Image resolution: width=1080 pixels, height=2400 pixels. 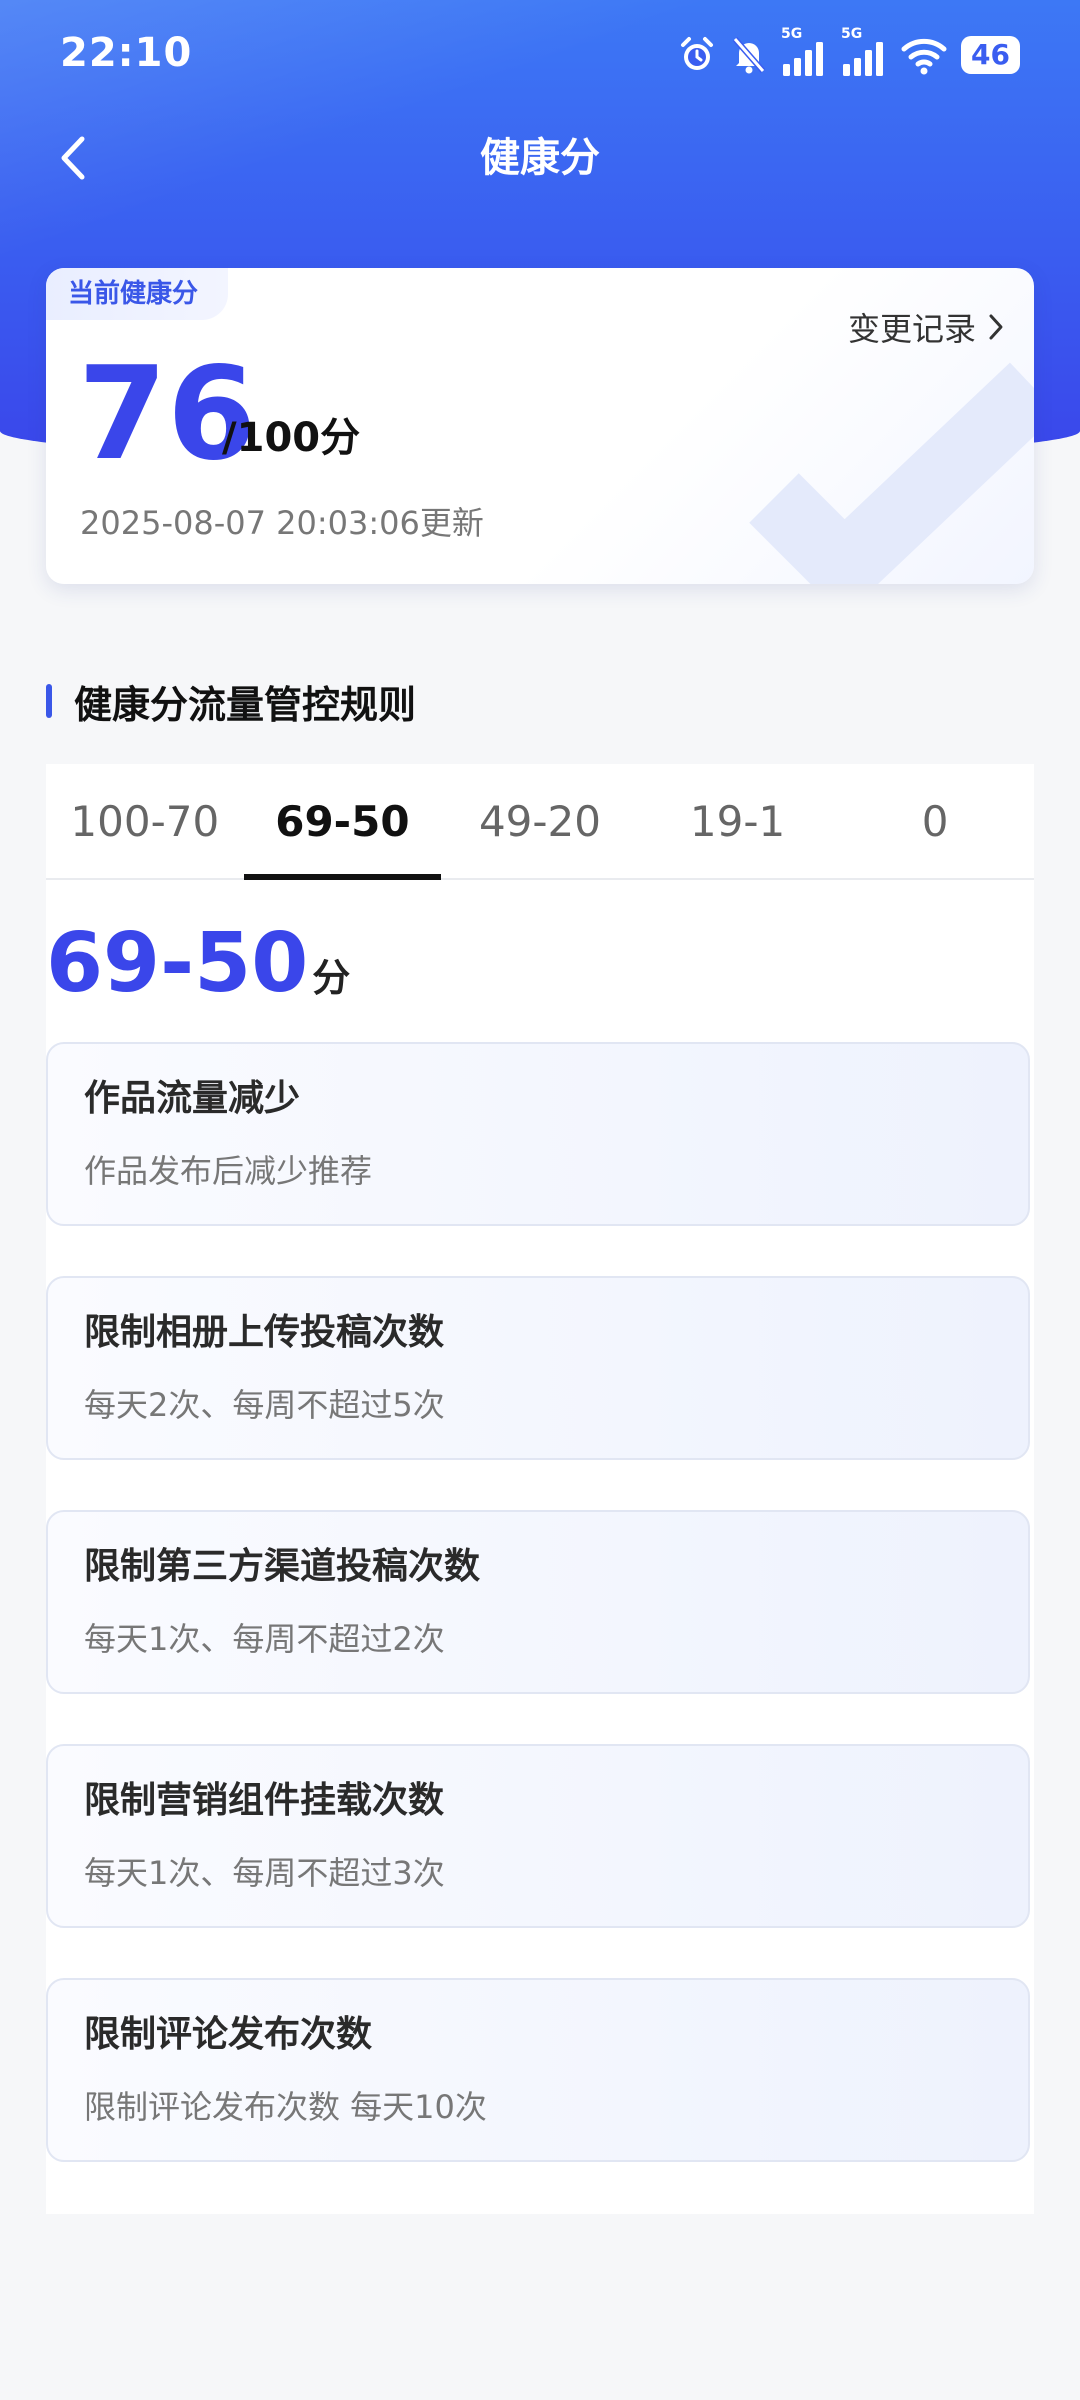 I want to click on tab-100-70: 100-70, so click(x=145, y=821).